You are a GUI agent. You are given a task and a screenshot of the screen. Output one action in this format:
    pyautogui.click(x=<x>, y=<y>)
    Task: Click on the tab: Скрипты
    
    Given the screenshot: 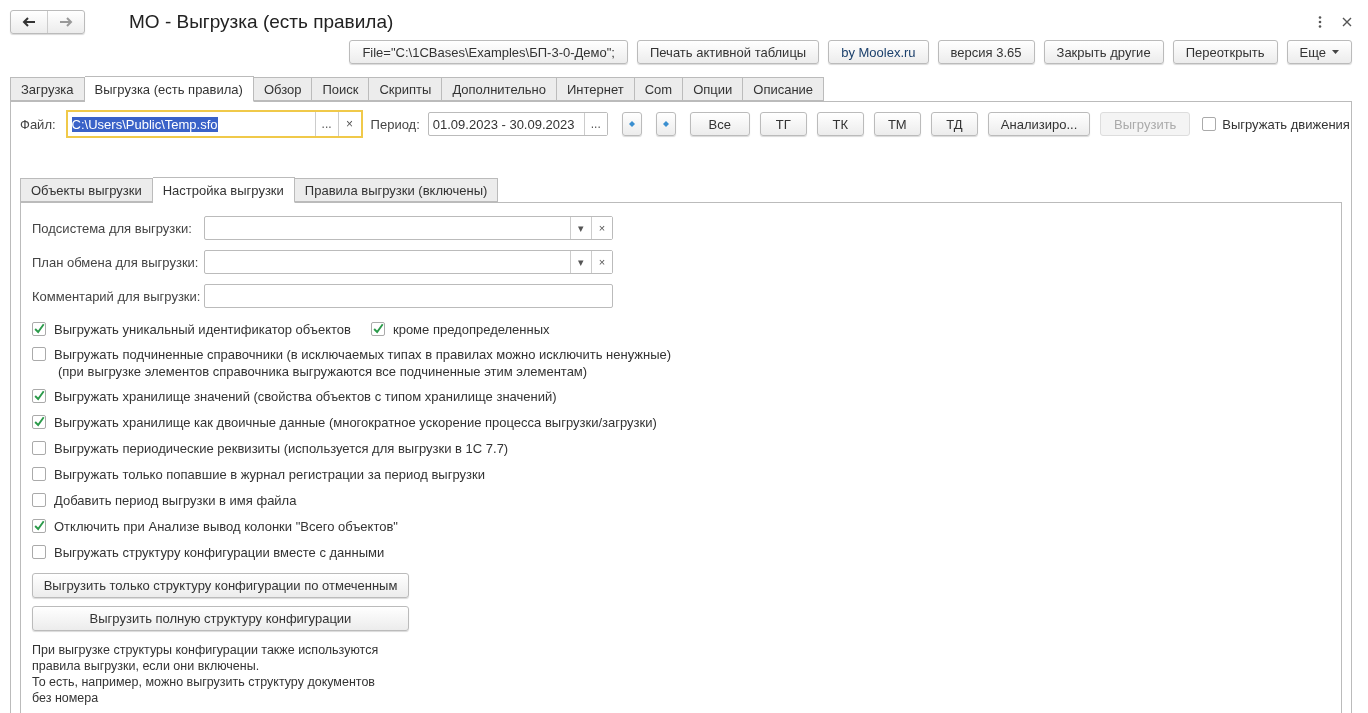 What is the action you would take?
    pyautogui.click(x=406, y=89)
    